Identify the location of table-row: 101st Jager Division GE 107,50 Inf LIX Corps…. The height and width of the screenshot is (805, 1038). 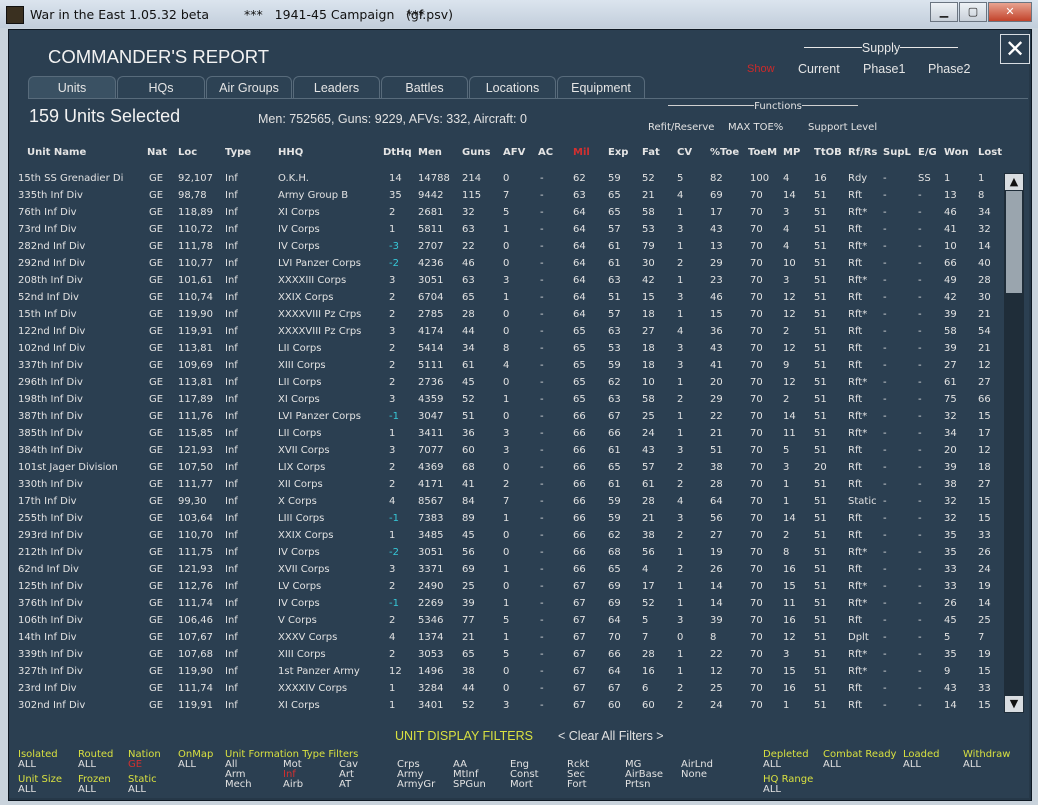
(505, 468).